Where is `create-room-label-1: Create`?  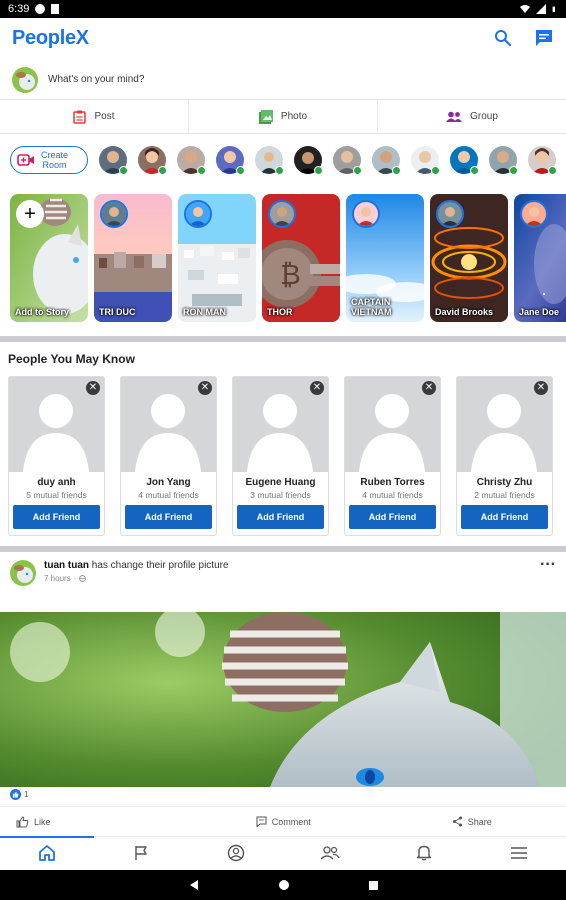 create-room-label-1: Create is located at coordinates (55, 155).